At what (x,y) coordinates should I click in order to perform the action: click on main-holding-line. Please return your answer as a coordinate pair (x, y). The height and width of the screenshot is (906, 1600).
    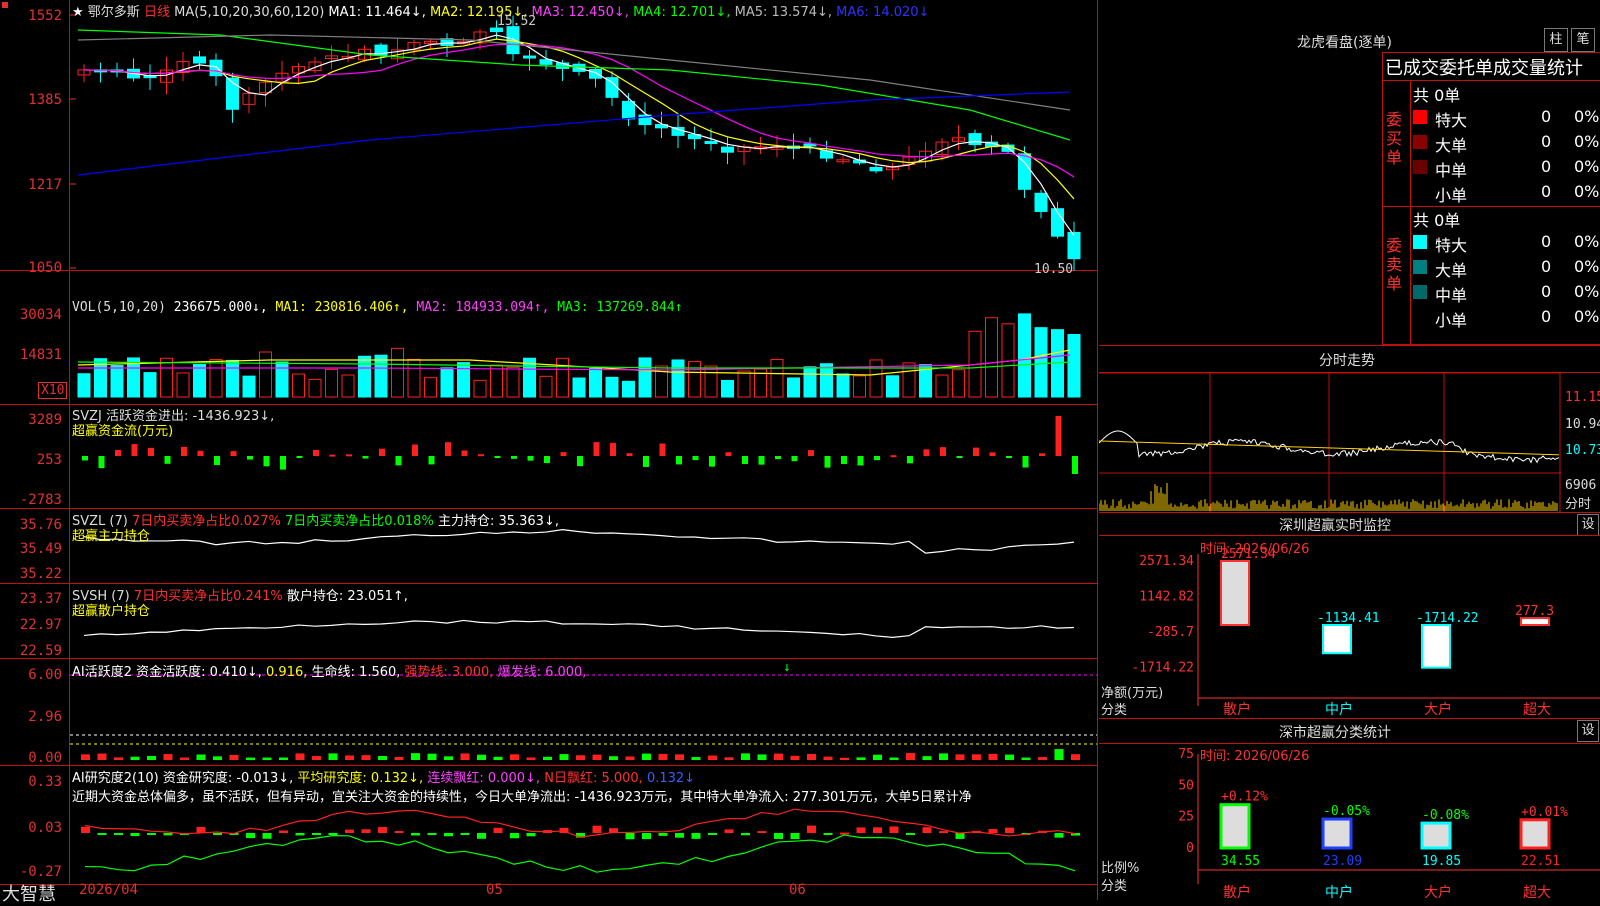
    Looking at the image, I should click on (579, 541).